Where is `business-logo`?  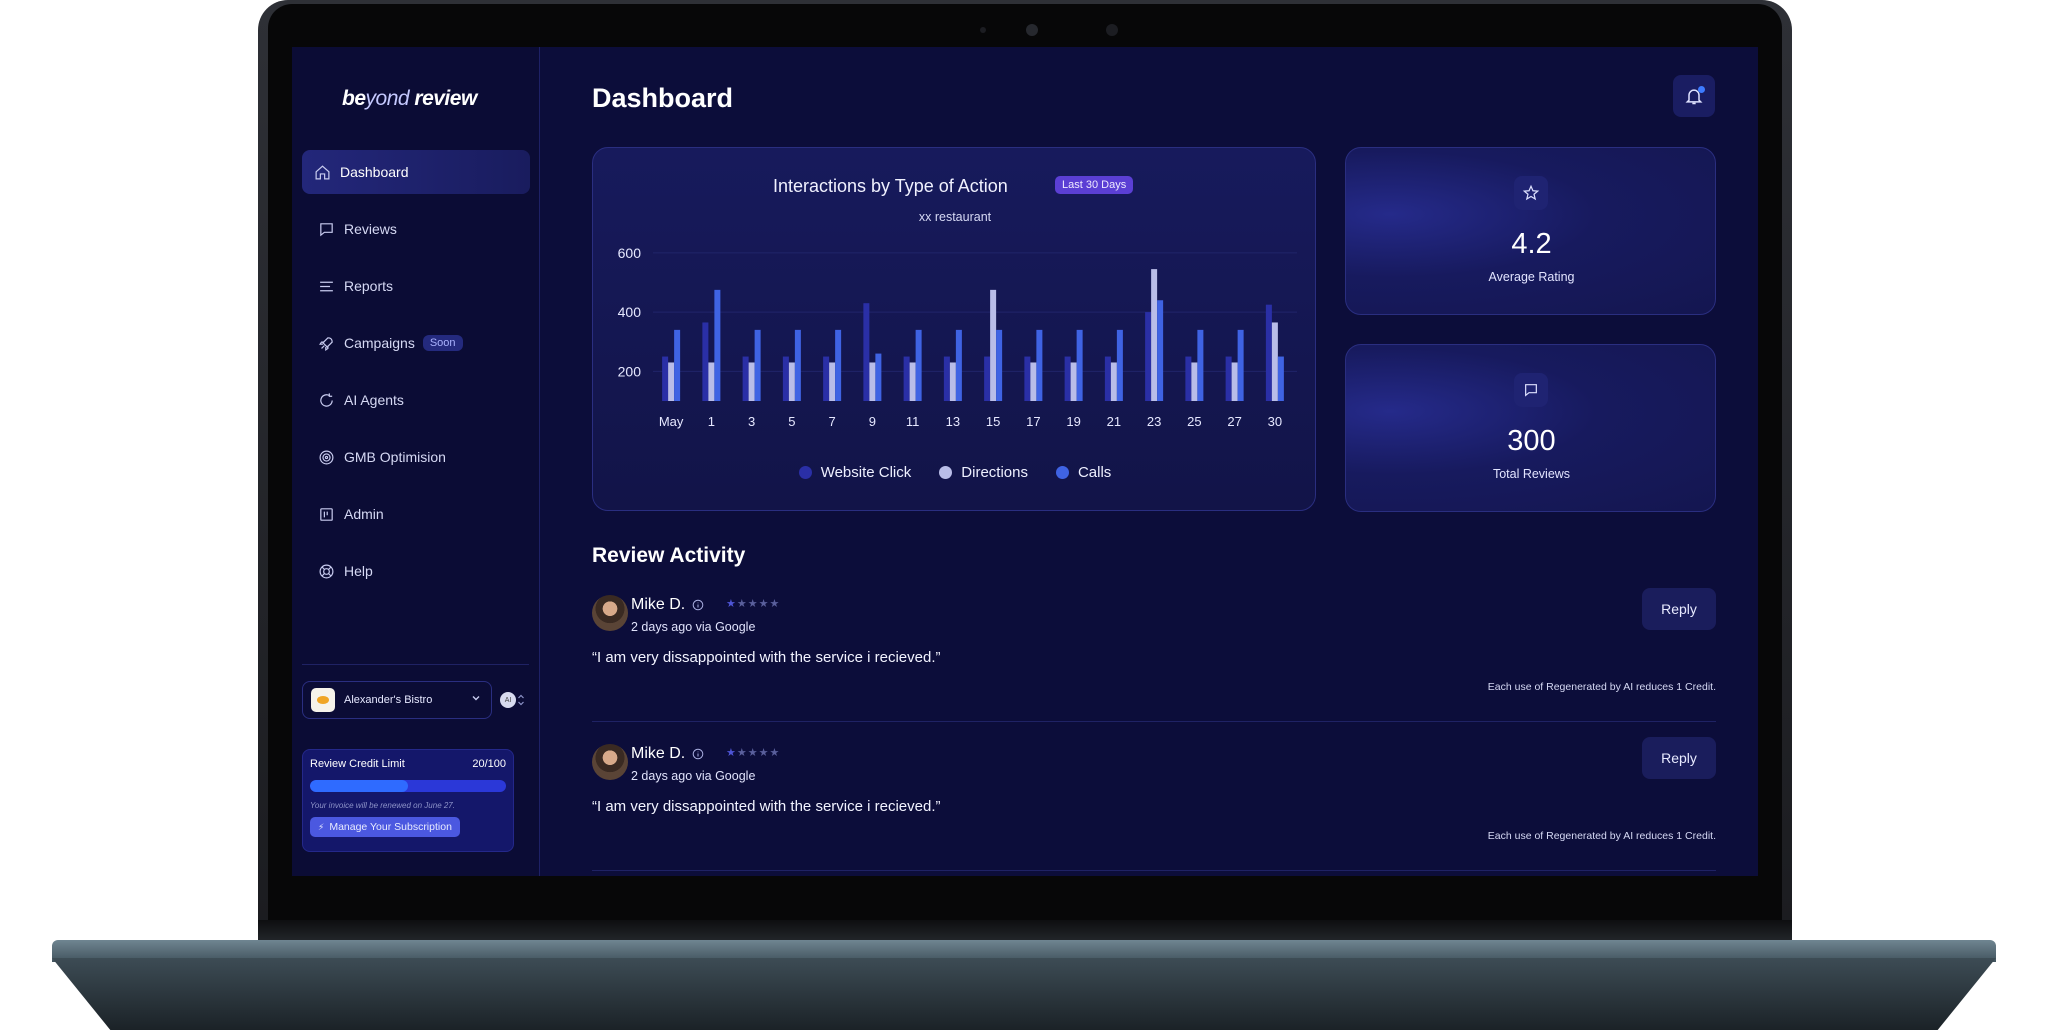
business-logo is located at coordinates (323, 700).